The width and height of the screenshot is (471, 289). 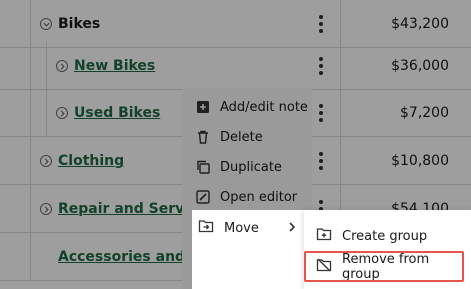 I want to click on edit-icon, so click(x=203, y=197).